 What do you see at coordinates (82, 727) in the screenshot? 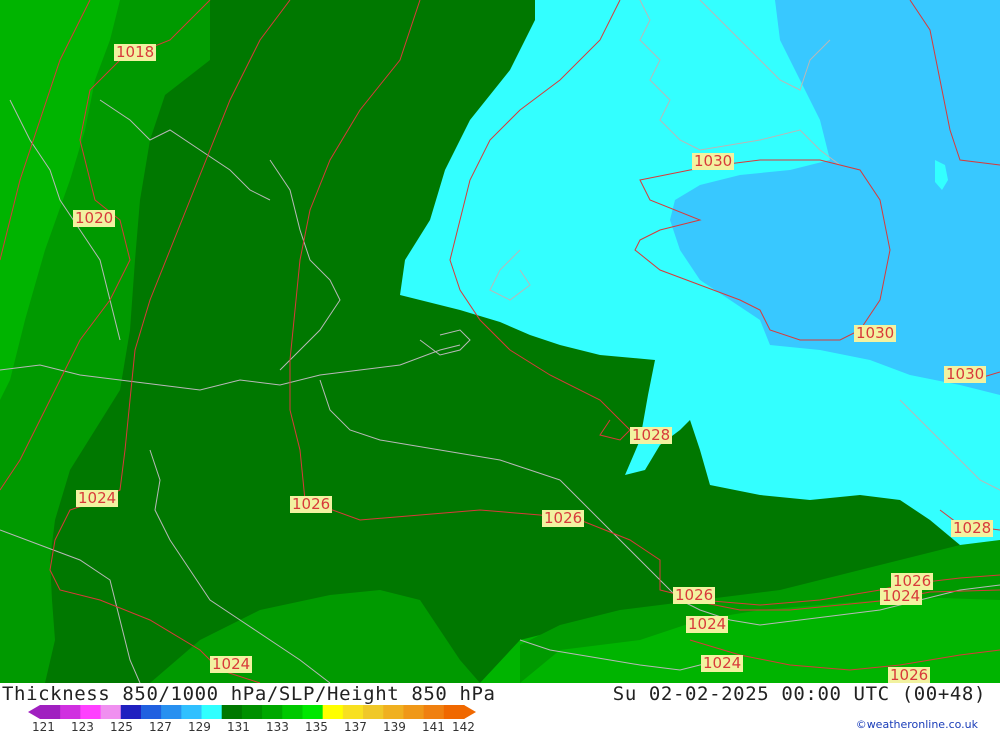
I see `scale-tick-label: 123` at bounding box center [82, 727].